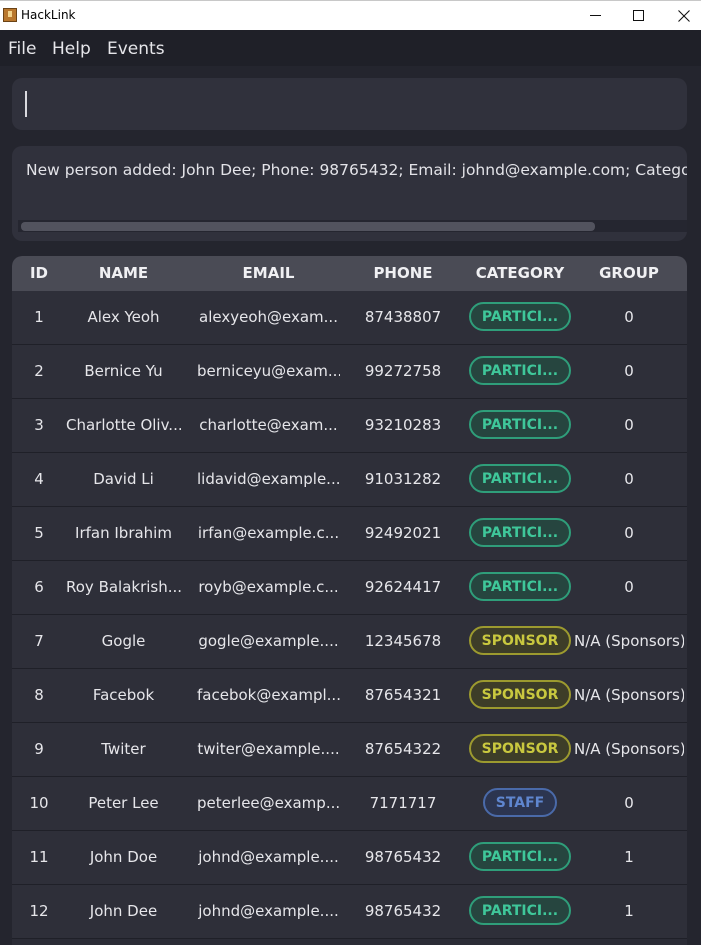 Image resolution: width=701 pixels, height=945 pixels. What do you see at coordinates (123, 317) in the screenshot?
I see `cell-name: Alex Yeoh` at bounding box center [123, 317].